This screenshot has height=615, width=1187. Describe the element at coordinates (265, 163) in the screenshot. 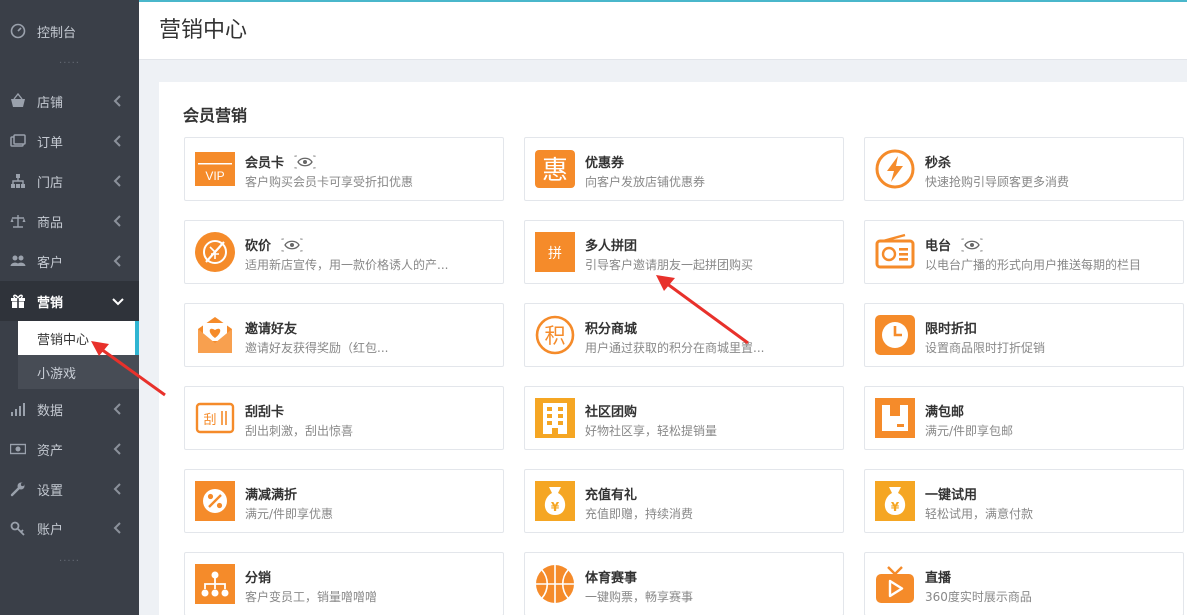

I see `card-title: 会员卡` at that location.